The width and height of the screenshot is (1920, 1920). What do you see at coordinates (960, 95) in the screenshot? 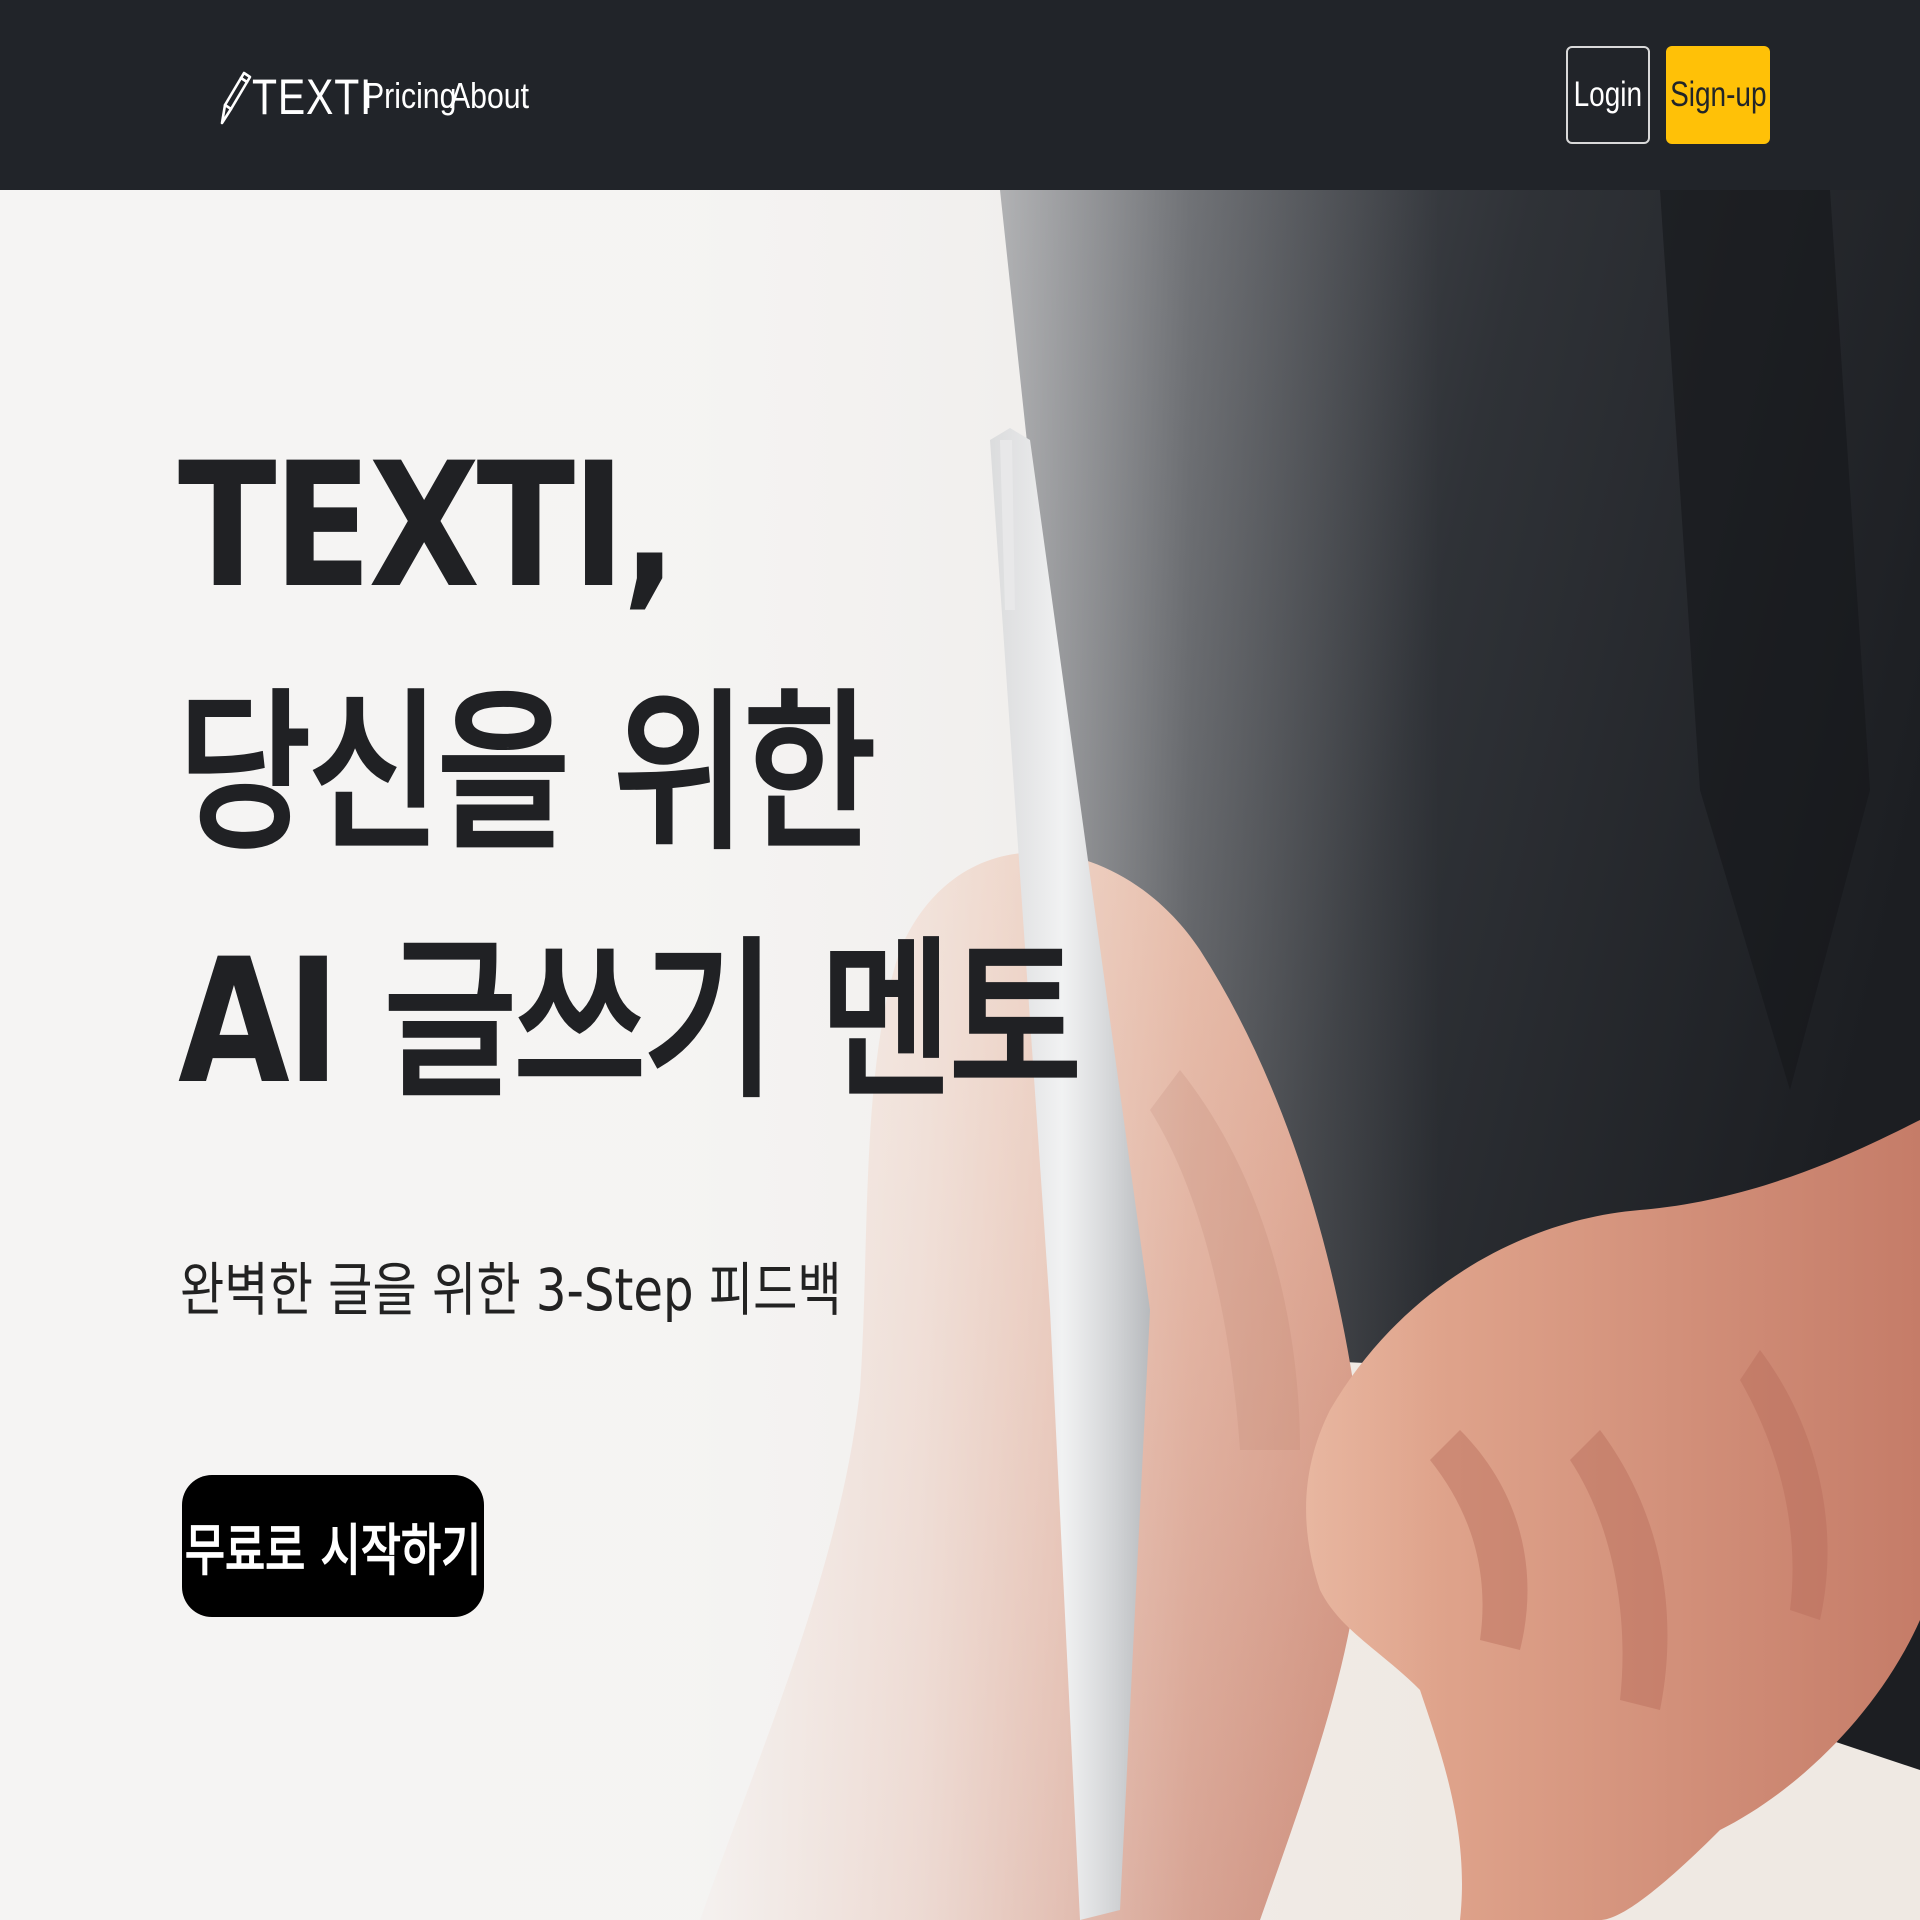
I see `top-navbar: TEXTI Pricing About Login Sign-up` at bounding box center [960, 95].